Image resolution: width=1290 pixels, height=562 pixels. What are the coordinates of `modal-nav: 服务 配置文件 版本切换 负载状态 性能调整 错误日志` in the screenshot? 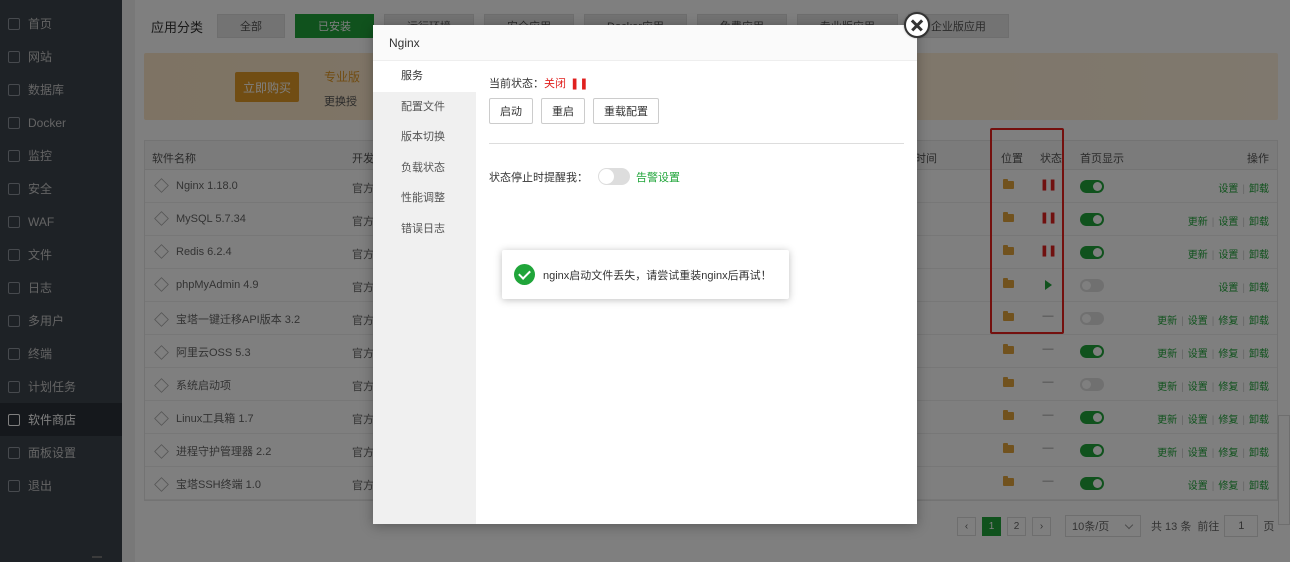 It's located at (424, 292).